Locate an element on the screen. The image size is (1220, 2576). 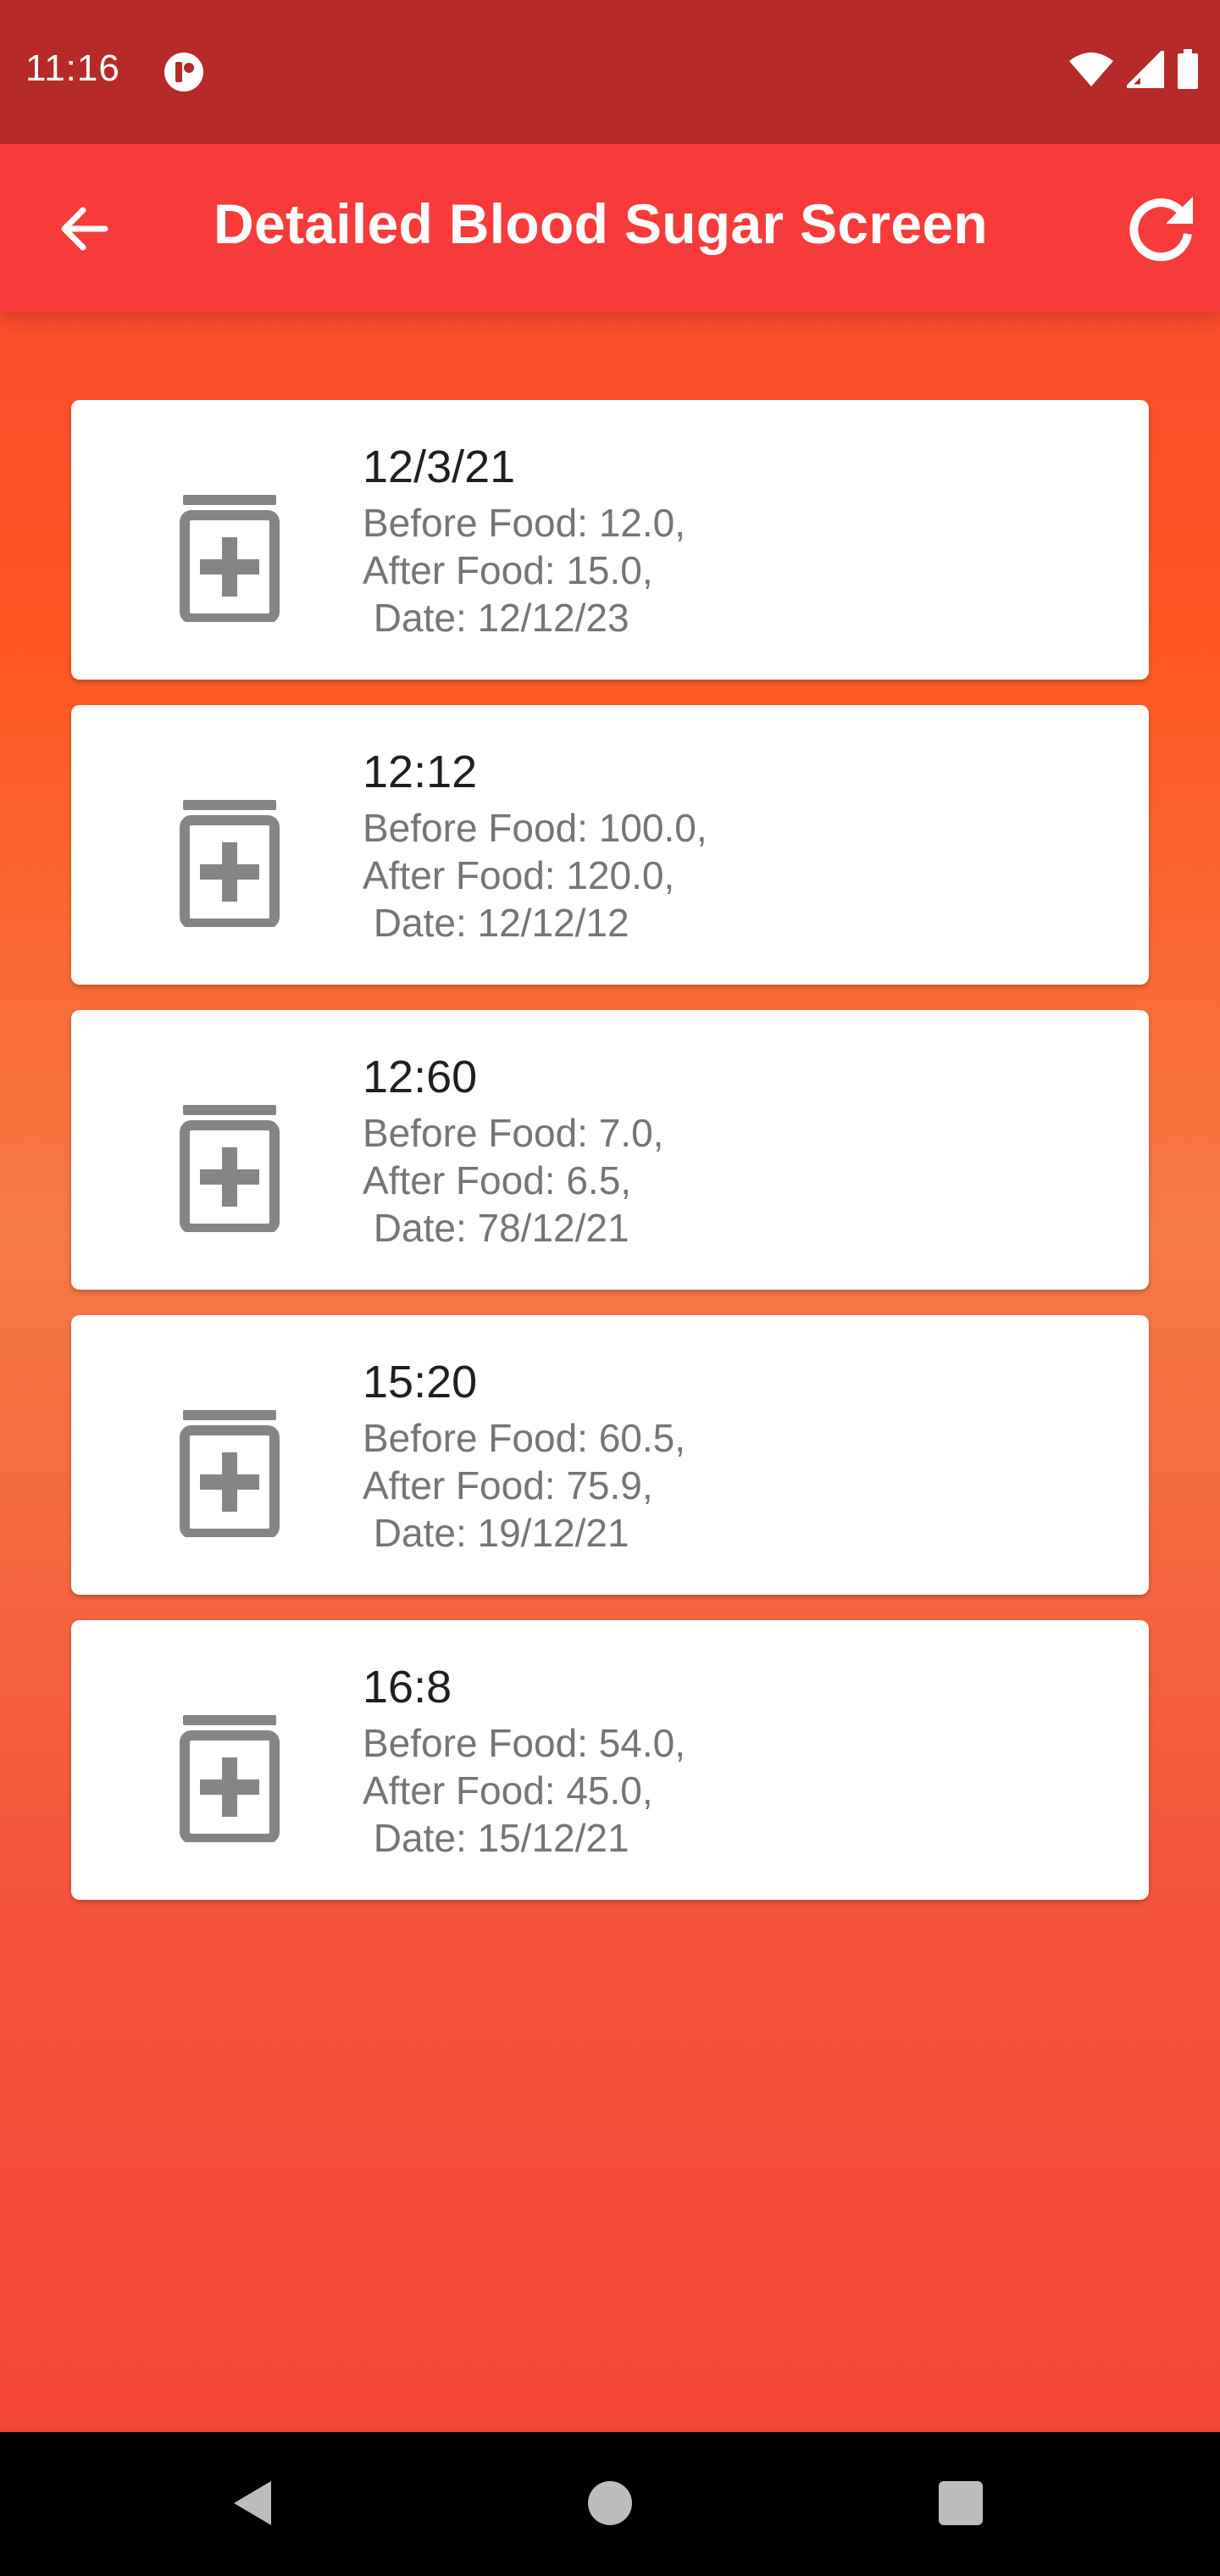
record-card: 12/3/21 Before Food: 12.0, After Food is located at coordinates (610, 540).